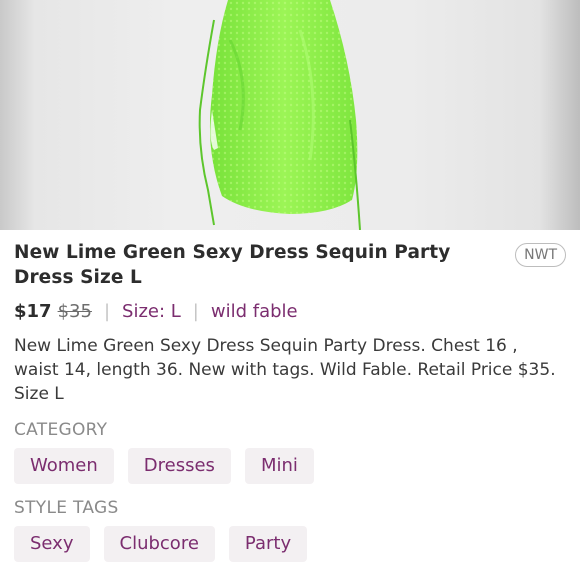 The image size is (580, 580). What do you see at coordinates (52, 544) in the screenshot?
I see `style-tag-sexy: Sexy` at bounding box center [52, 544].